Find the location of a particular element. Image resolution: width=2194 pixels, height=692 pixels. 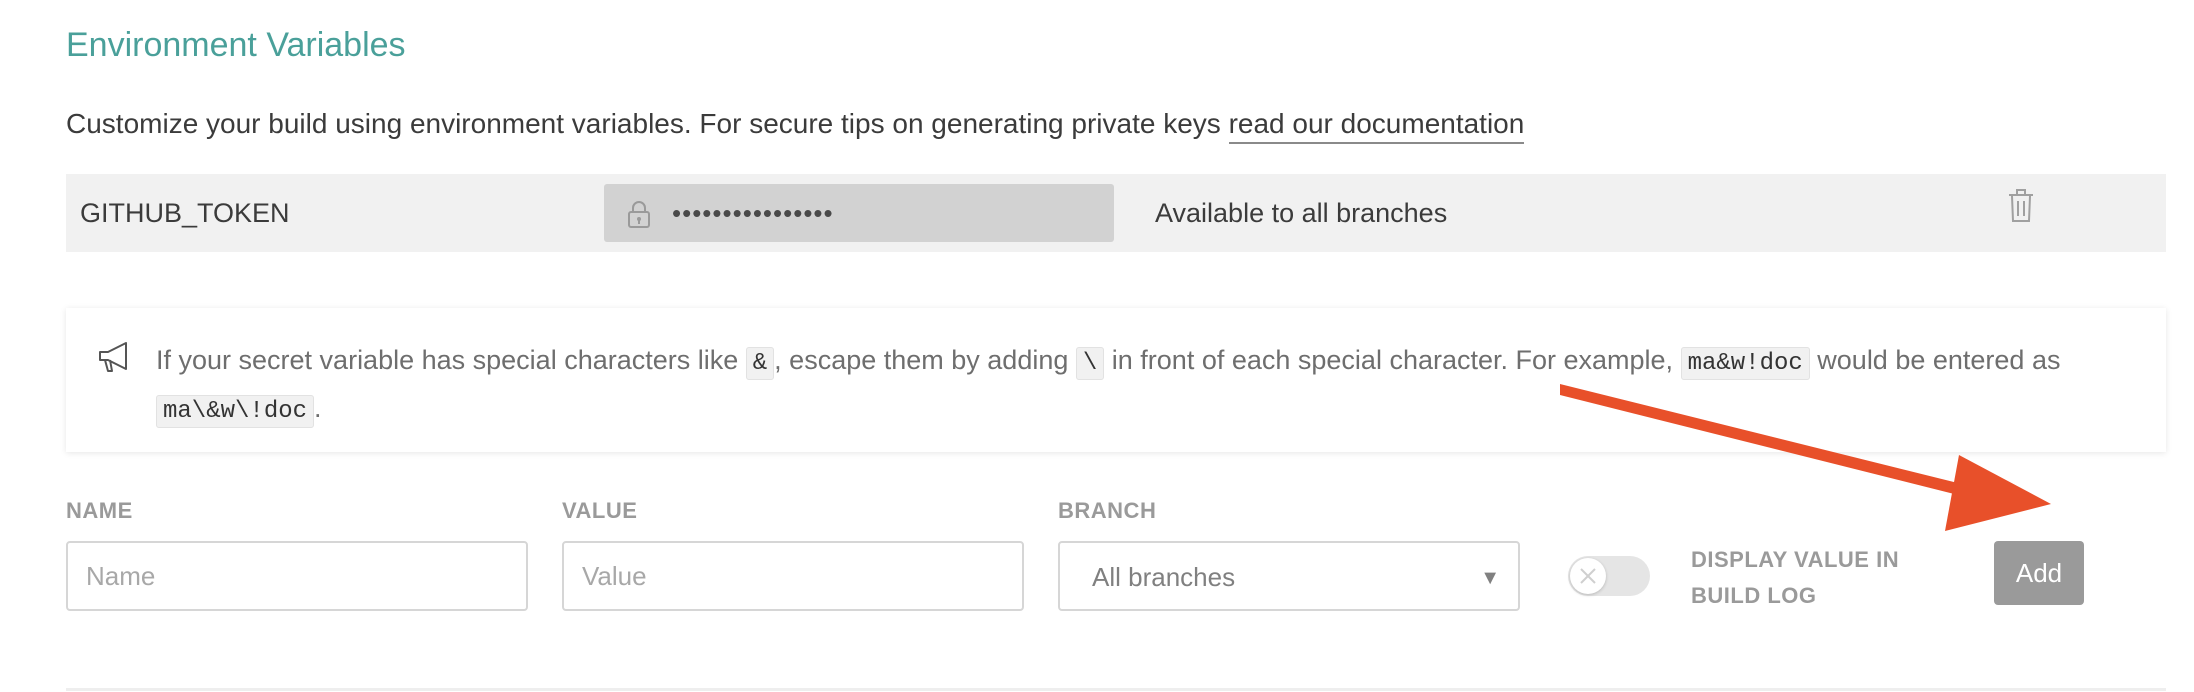

env-var-branch: Available to all branches is located at coordinates (1301, 213).